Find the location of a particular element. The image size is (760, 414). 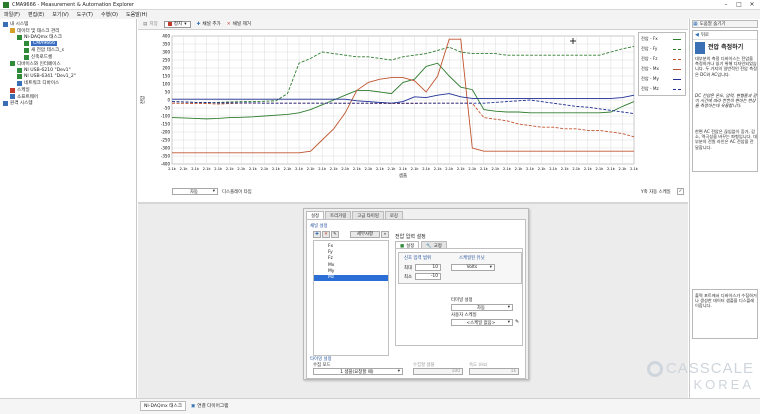

scale-edit-icon: ✎ is located at coordinates (517, 322).